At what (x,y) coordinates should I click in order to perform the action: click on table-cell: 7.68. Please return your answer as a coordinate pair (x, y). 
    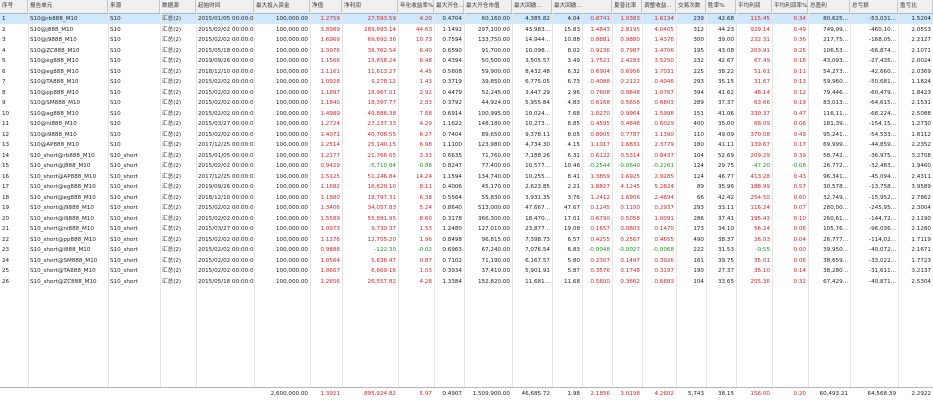
    Looking at the image, I should click on (573, 113).